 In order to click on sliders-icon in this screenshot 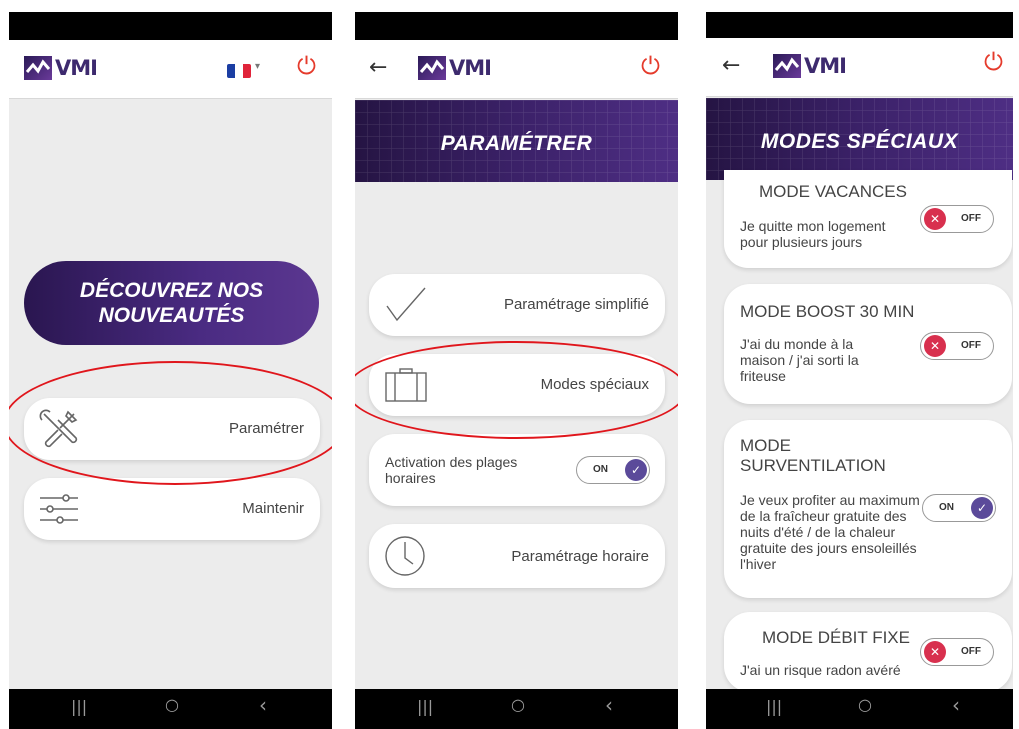, I will do `click(59, 511)`.